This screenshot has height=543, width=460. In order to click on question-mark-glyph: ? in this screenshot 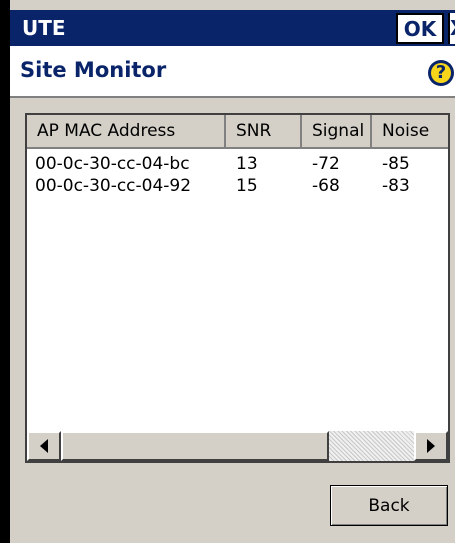, I will do `click(441, 72)`.